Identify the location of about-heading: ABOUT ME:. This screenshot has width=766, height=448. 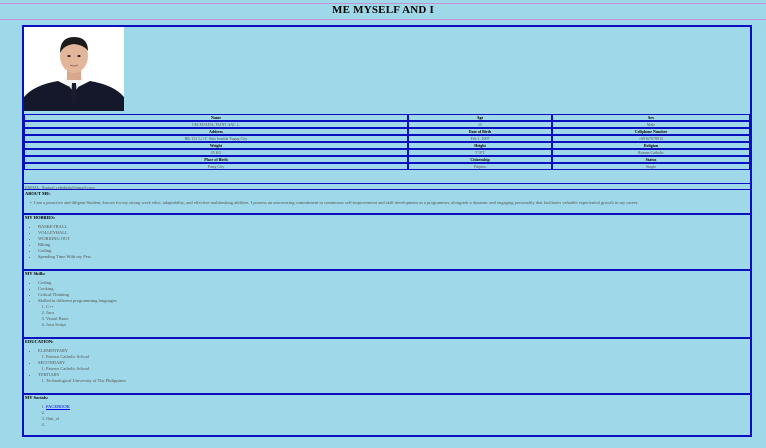
(38, 193).